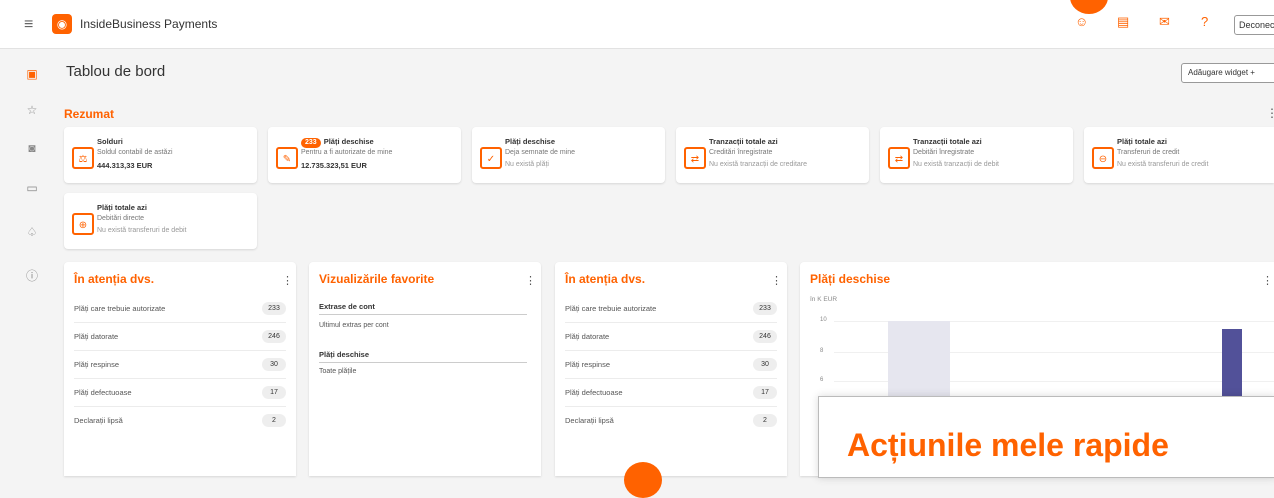 This screenshot has width=1274, height=498. What do you see at coordinates (28, 25) in the screenshot?
I see `hamburger-icon: ≡` at bounding box center [28, 25].